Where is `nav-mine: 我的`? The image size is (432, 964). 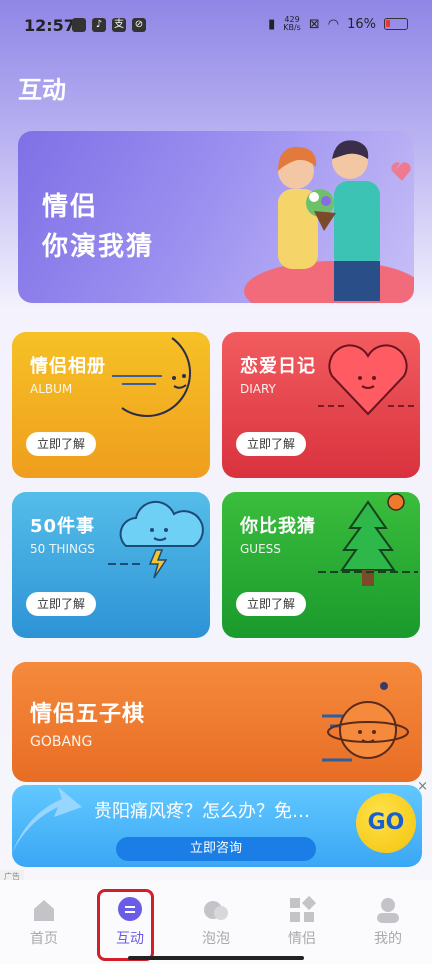
nav-mine: 我的 is located at coordinates (388, 922).